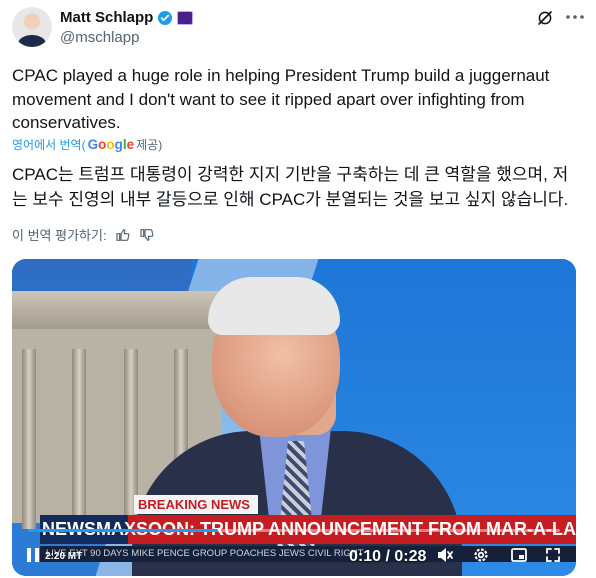 Image resolution: width=596 pixels, height=578 pixels. Describe the element at coordinates (99, 37) in the screenshot. I see `author-handle: @mschlapp` at that location.